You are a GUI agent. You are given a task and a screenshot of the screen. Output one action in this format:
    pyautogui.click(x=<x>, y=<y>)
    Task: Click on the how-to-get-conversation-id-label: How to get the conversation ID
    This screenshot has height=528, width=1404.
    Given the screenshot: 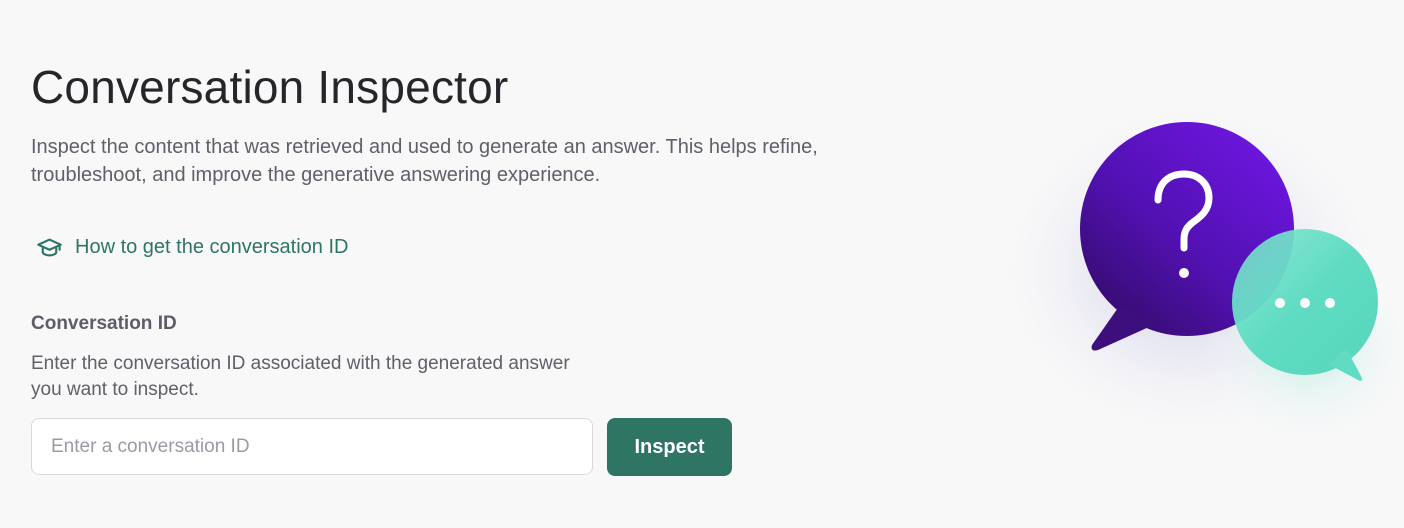 What is the action you would take?
    pyautogui.click(x=212, y=247)
    